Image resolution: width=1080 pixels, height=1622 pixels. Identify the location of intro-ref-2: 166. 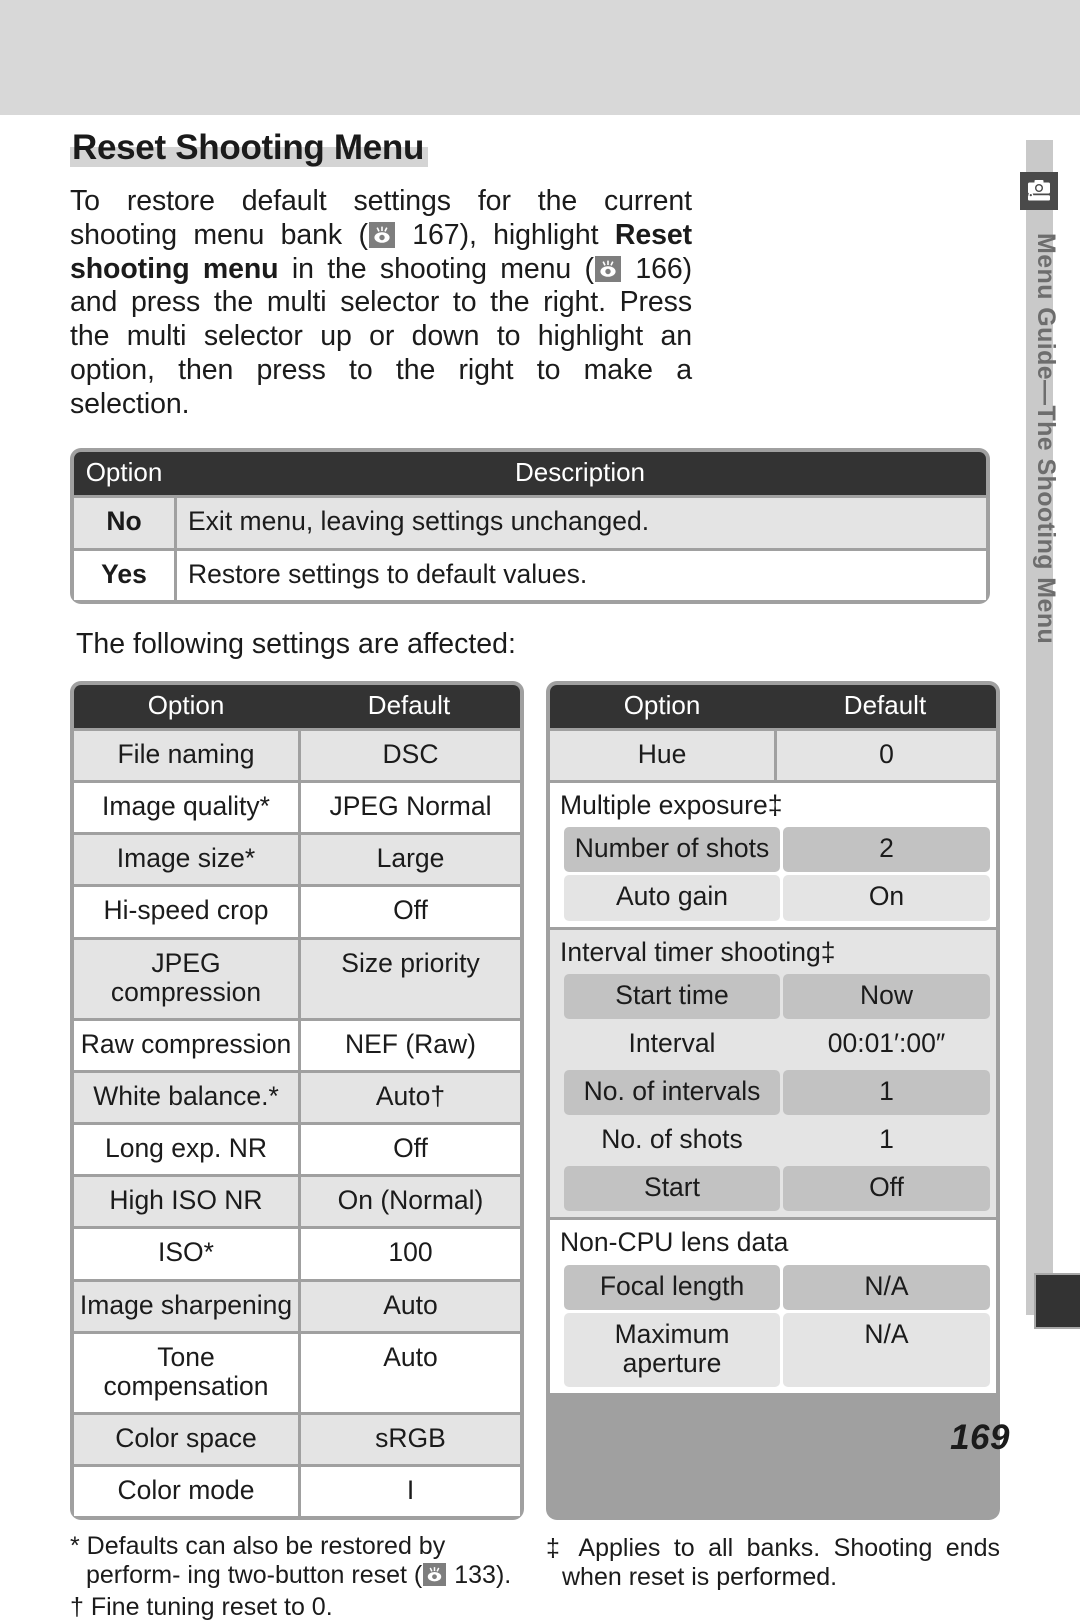
(659, 268).